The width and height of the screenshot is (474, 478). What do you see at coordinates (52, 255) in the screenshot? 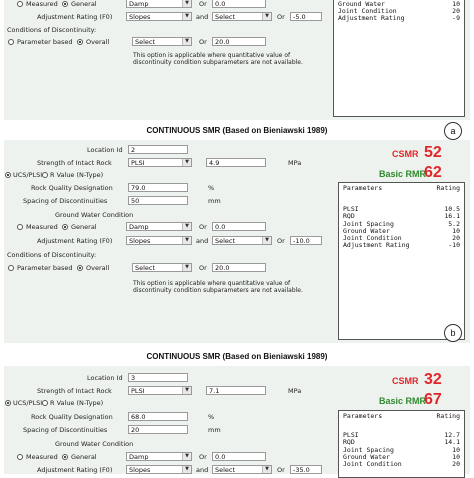
I see `conditions-label-b: Conditions of Discontinuity:` at bounding box center [52, 255].